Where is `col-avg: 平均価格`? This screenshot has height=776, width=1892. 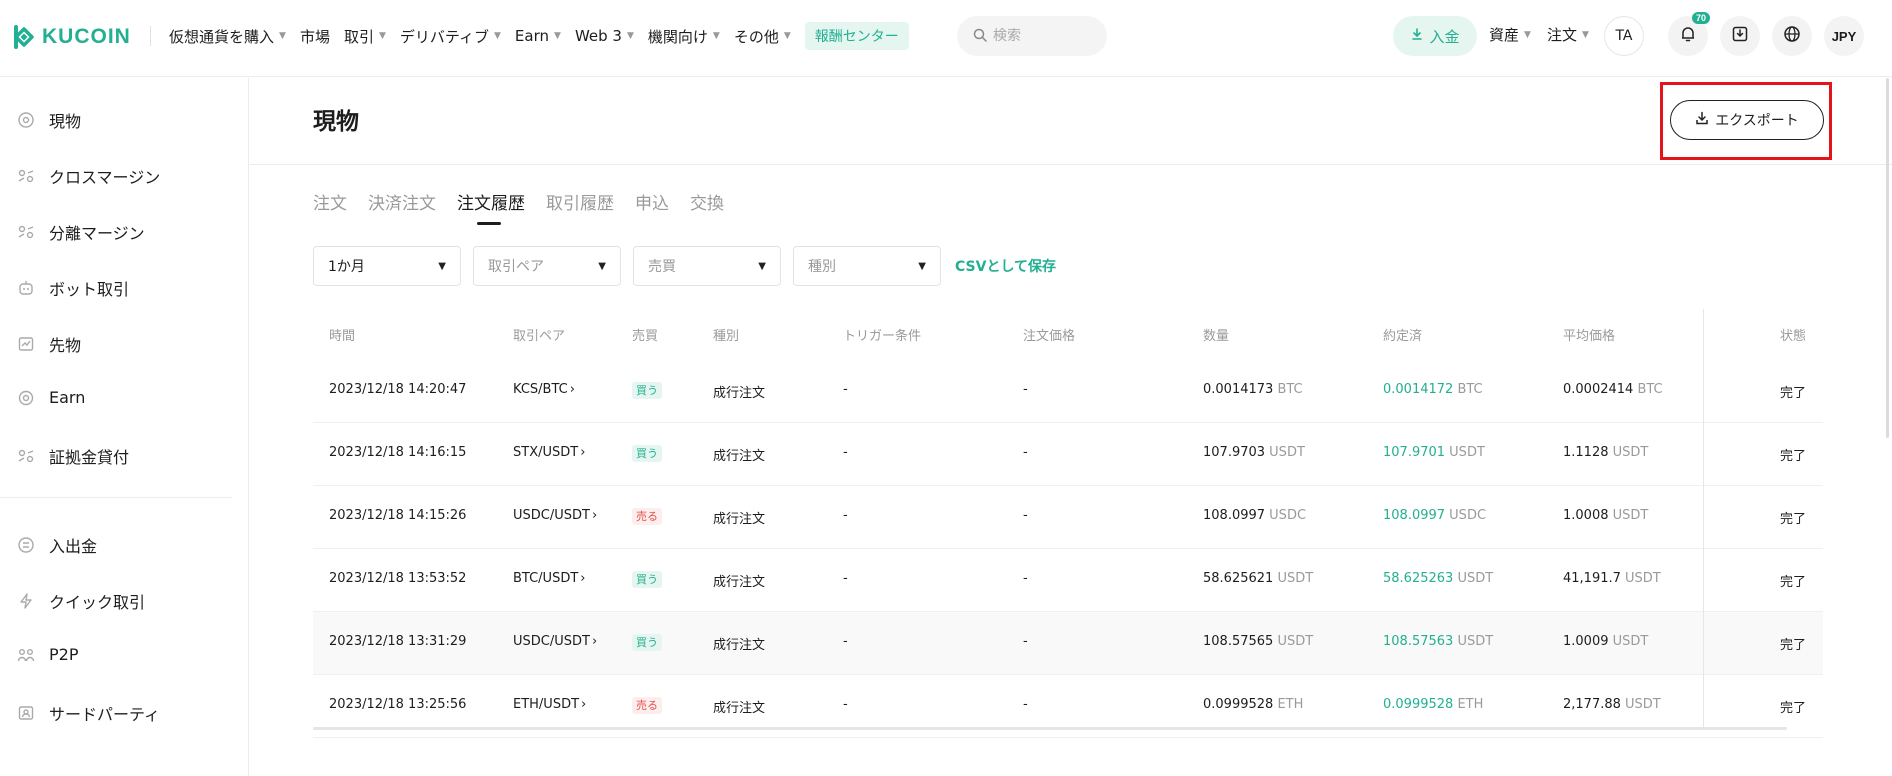
col-avg: 平均価格 is located at coordinates (1589, 336).